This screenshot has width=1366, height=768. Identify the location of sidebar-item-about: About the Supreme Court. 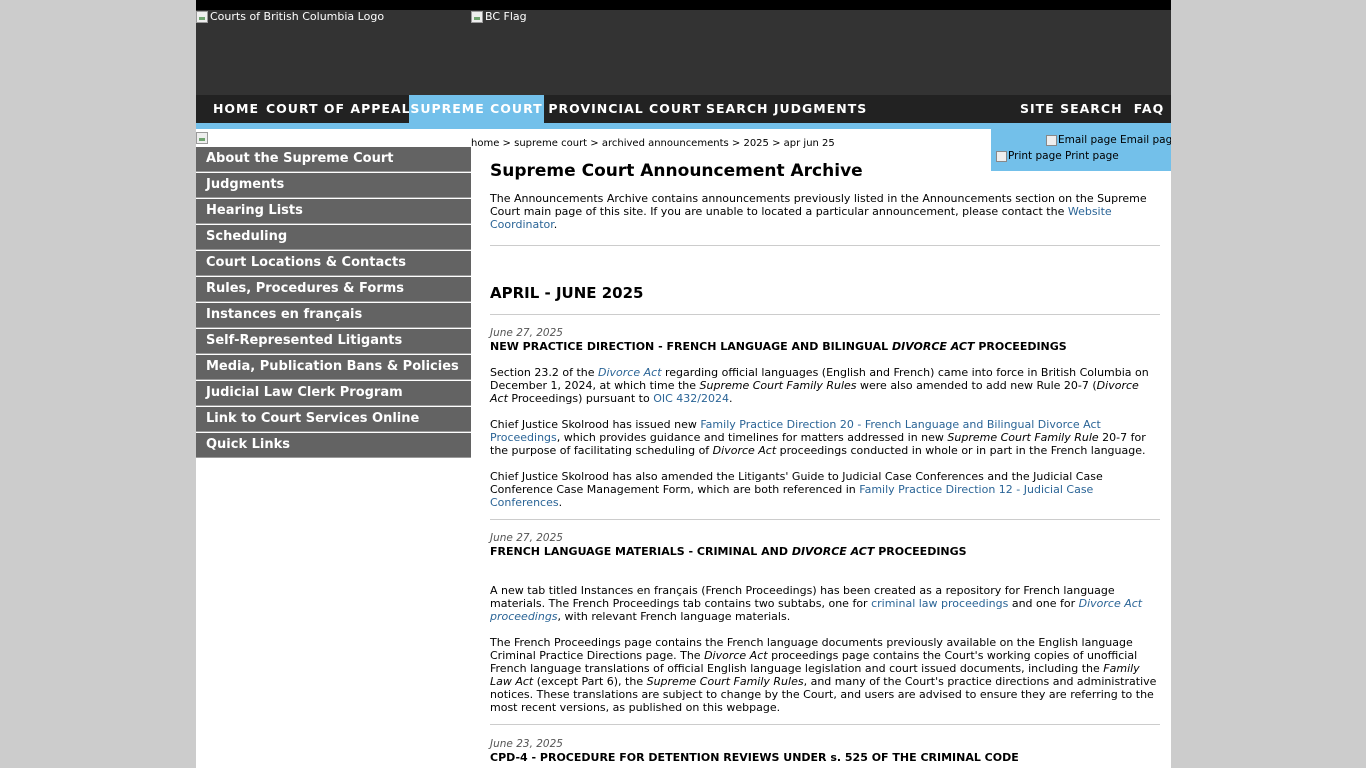
(333, 159).